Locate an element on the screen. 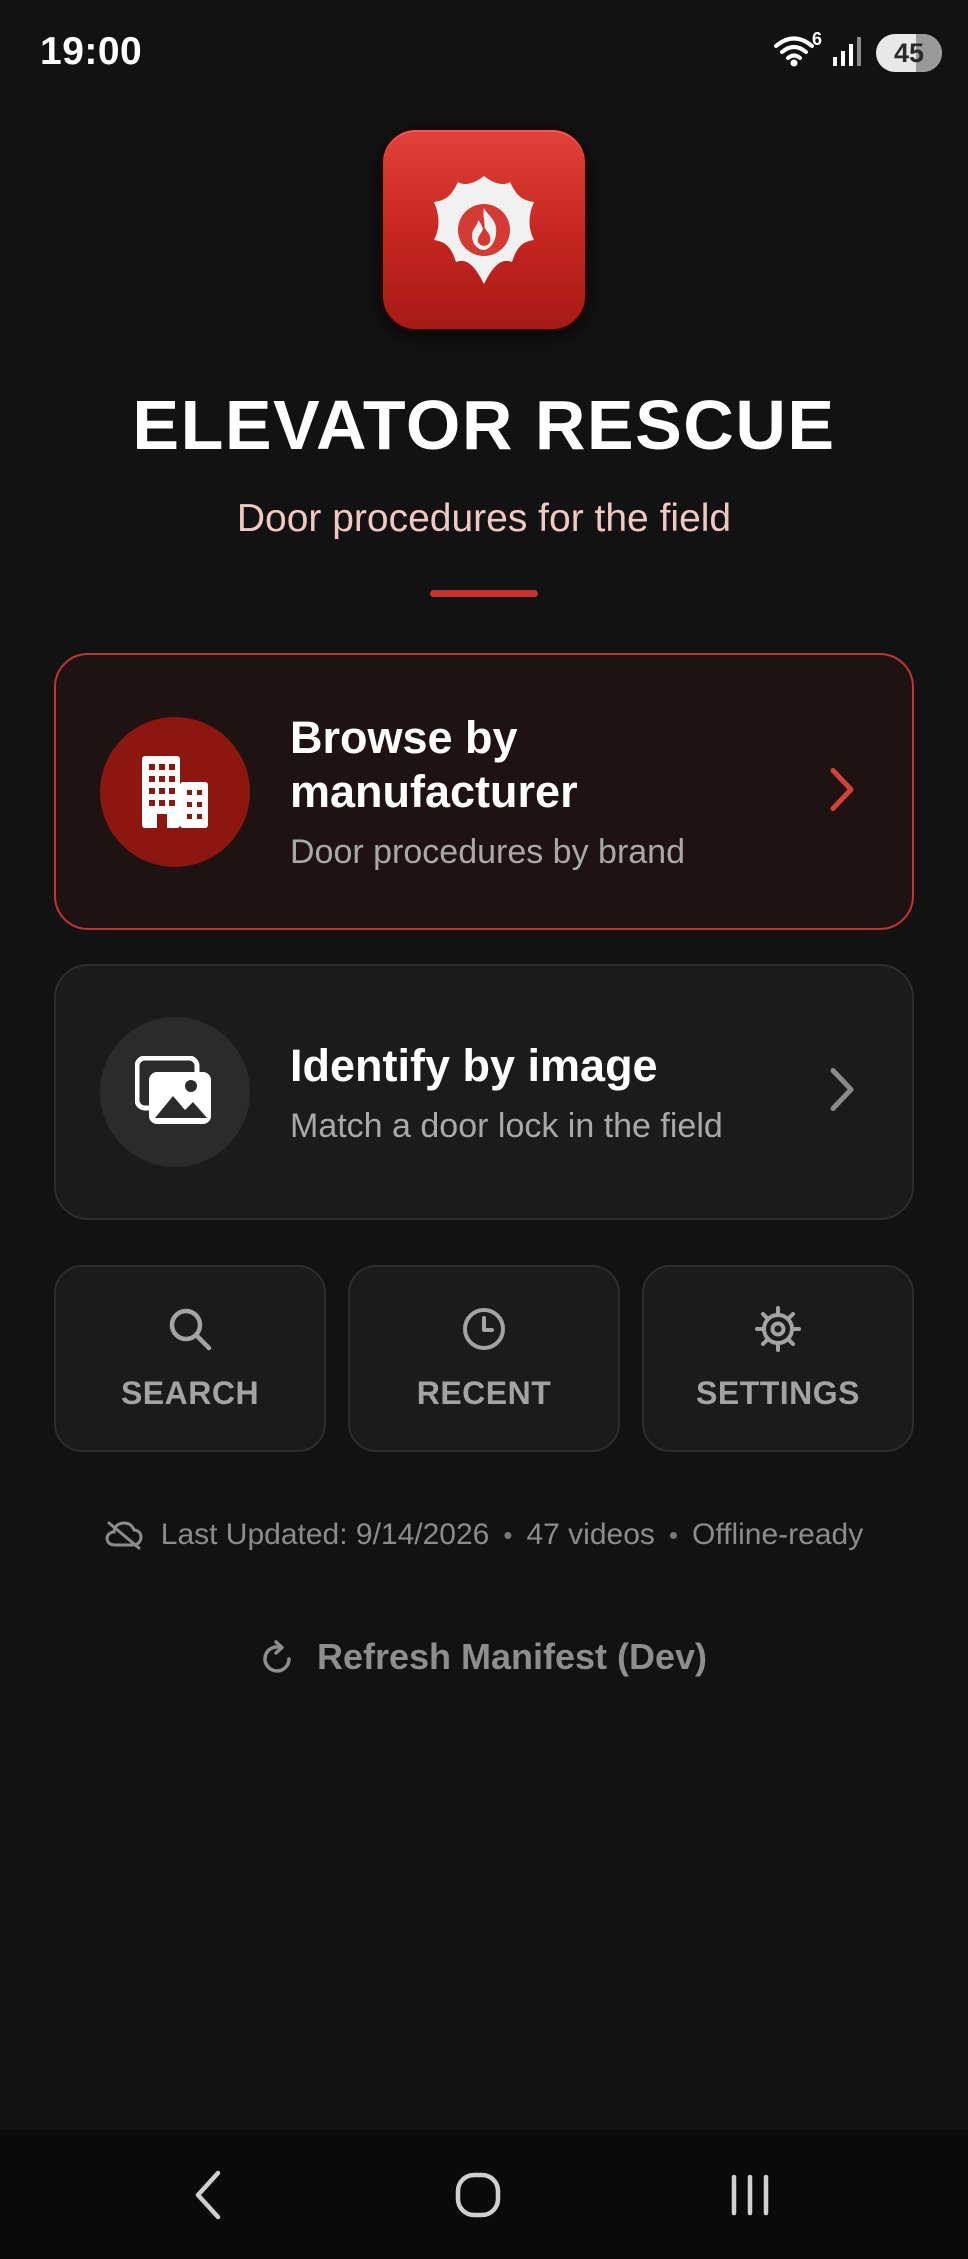 The image size is (968, 2259). search-button-label: SEARCH is located at coordinates (190, 1393).